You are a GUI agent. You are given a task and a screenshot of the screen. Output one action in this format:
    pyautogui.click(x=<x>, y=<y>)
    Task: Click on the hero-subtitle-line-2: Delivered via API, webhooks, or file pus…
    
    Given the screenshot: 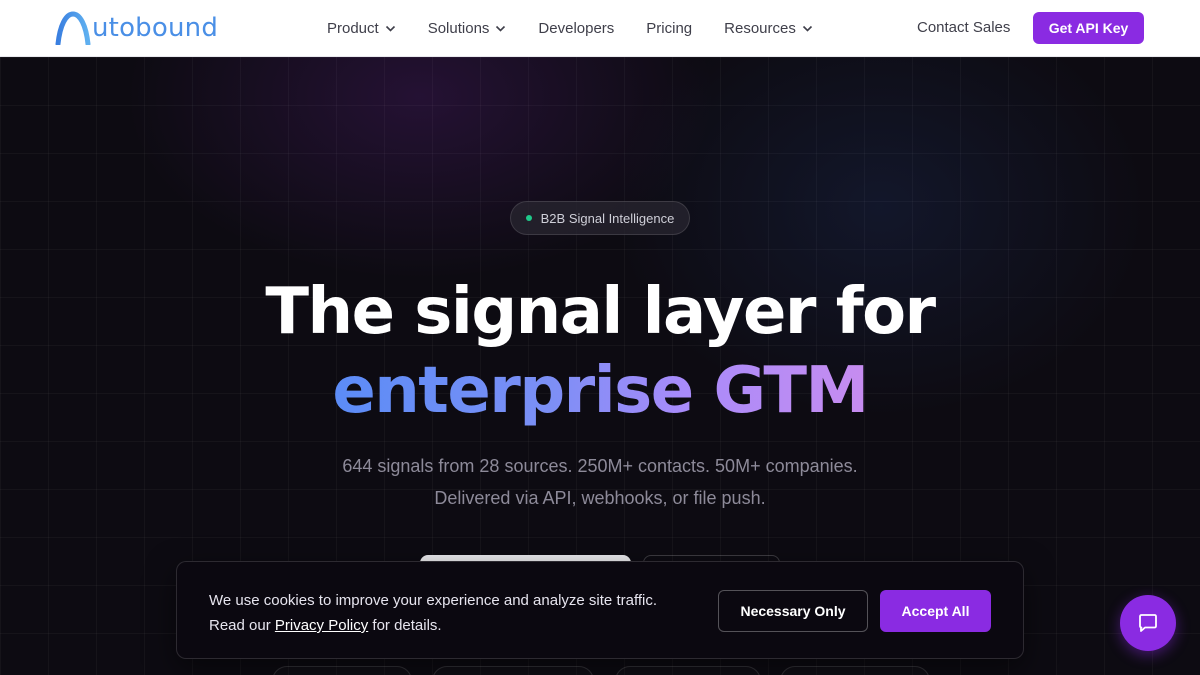 What is the action you would take?
    pyautogui.click(x=600, y=498)
    